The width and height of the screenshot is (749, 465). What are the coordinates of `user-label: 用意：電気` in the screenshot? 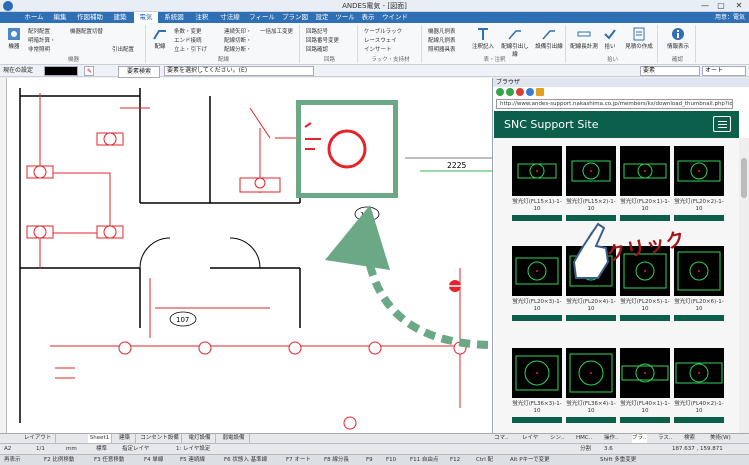 It's located at (730, 17).